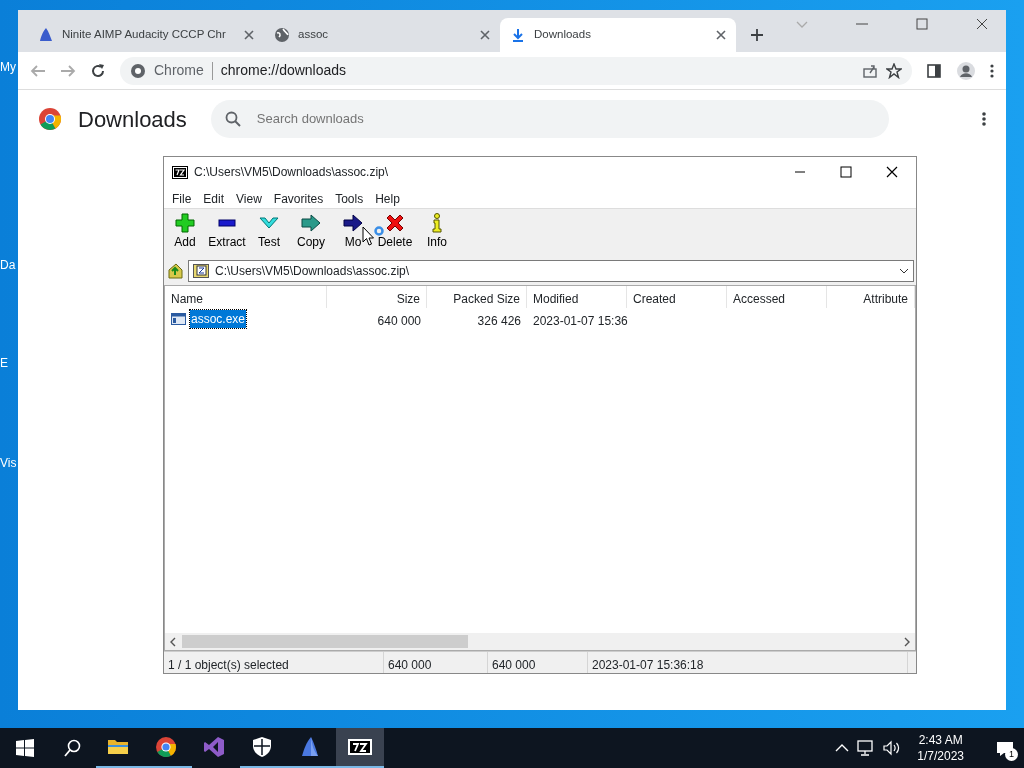  I want to click on side-panel-icon, so click(934, 70).